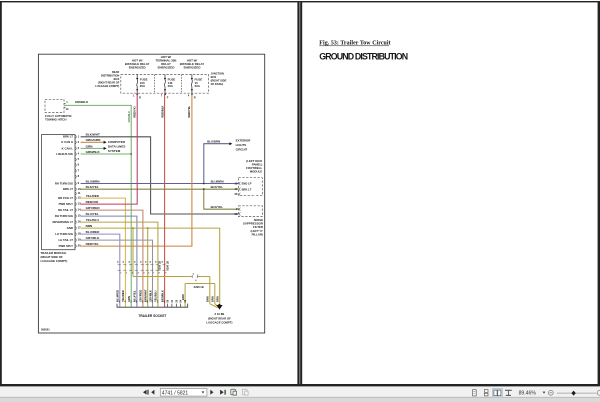 This screenshot has width=600, height=402. I want to click on svg-text: CIRCUIT, so click(242, 149).